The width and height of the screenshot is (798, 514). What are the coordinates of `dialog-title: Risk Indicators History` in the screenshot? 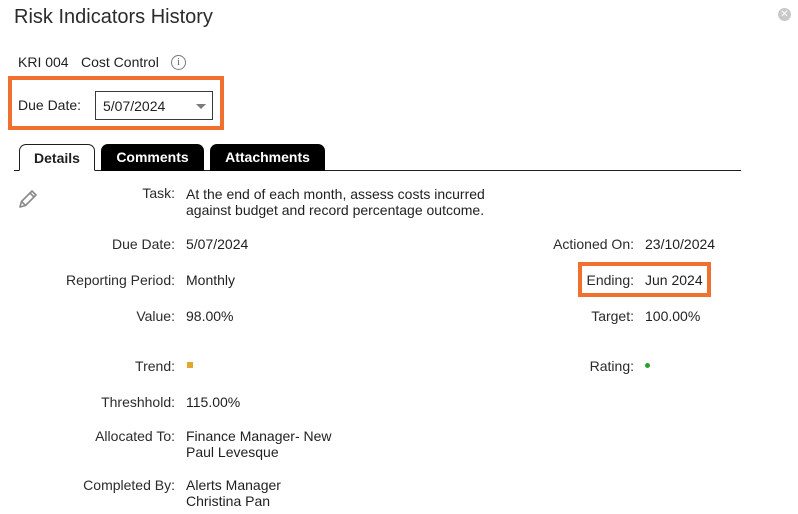 It's located at (113, 17).